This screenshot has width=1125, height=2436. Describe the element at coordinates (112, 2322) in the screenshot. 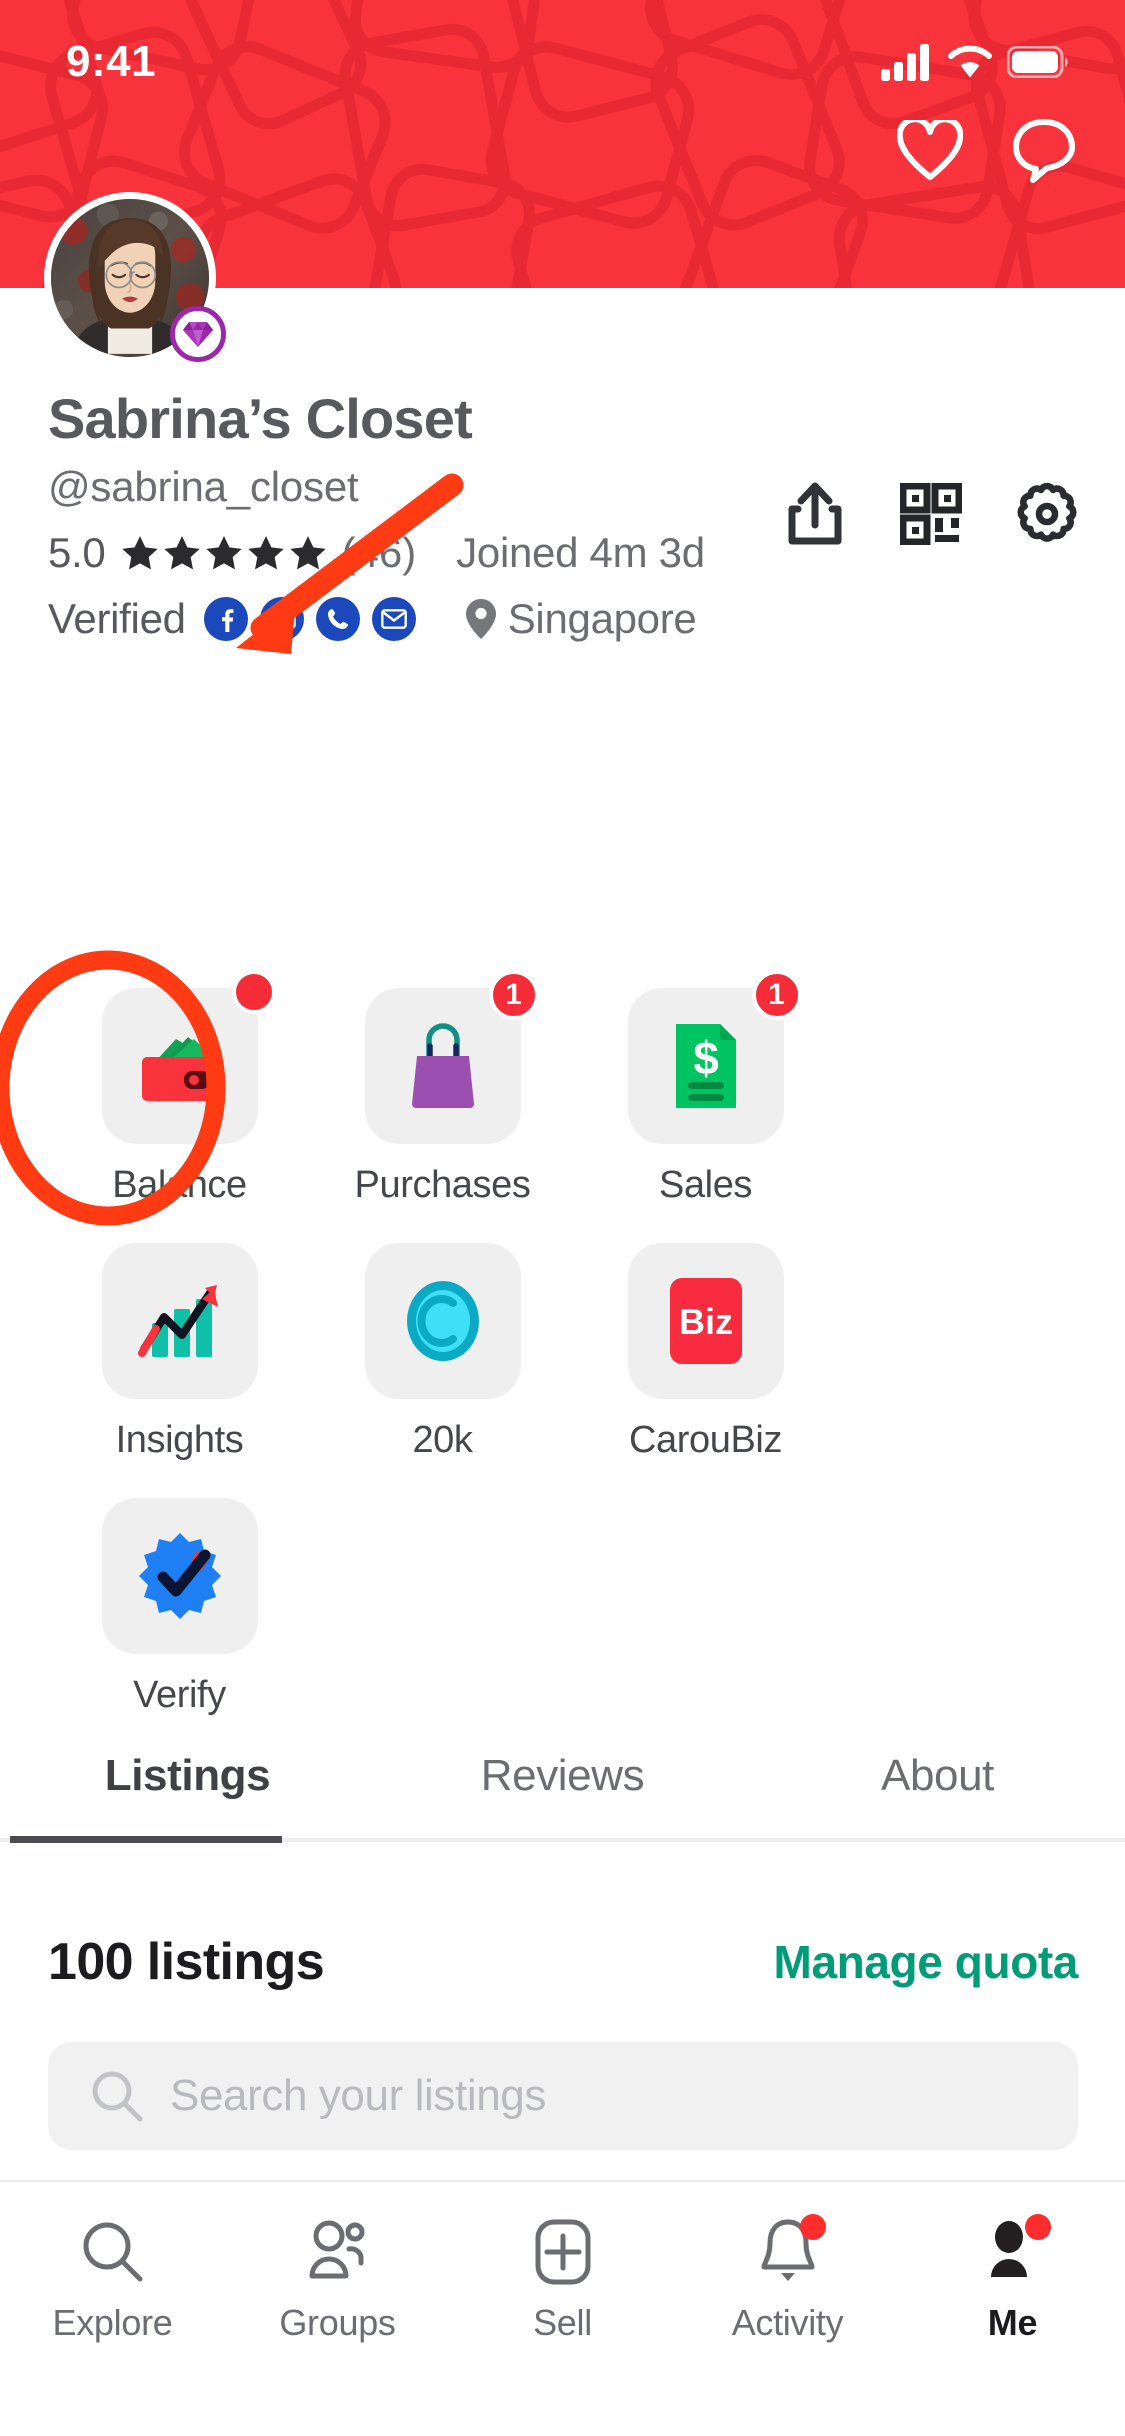

I see `nav-label-explore: Explore` at that location.